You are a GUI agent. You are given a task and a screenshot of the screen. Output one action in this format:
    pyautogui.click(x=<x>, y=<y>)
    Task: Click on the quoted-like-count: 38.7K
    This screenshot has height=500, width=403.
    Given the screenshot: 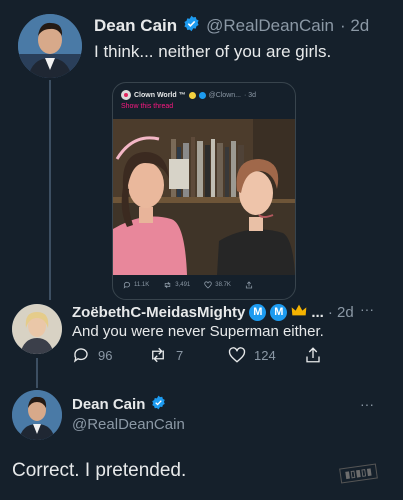 What is the action you would take?
    pyautogui.click(x=223, y=285)
    